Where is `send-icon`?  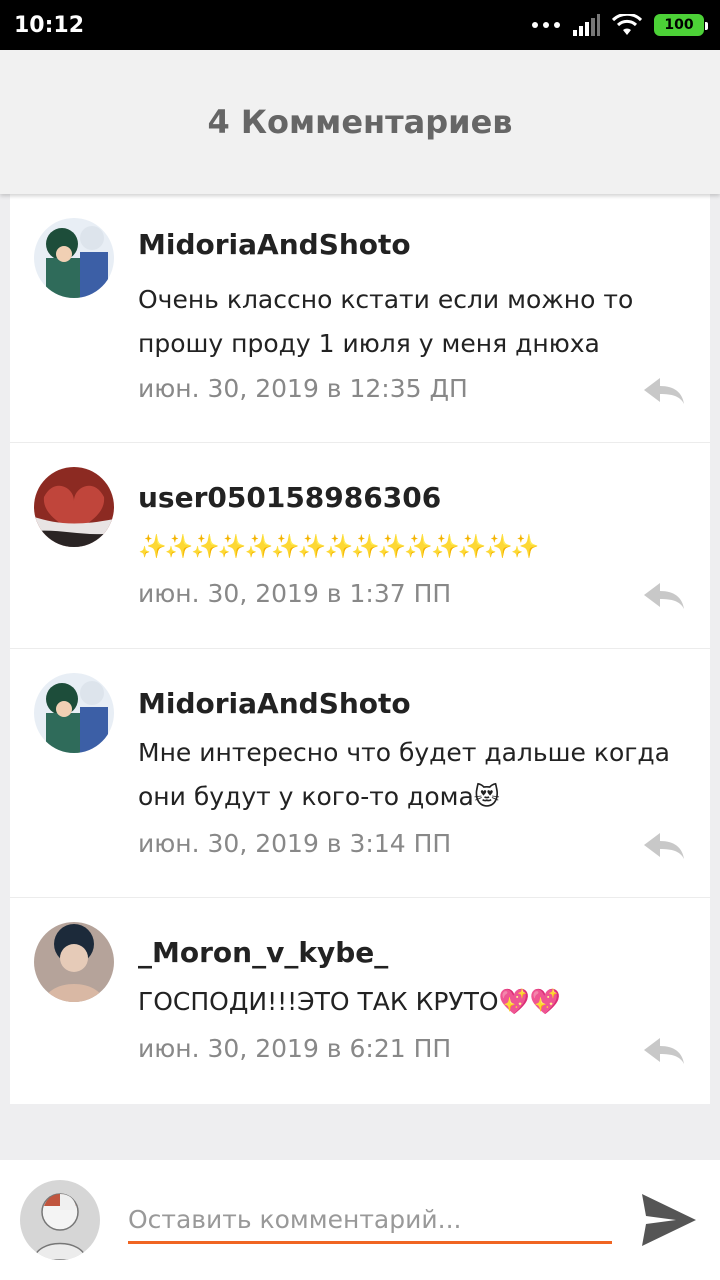 send-icon is located at coordinates (669, 1220).